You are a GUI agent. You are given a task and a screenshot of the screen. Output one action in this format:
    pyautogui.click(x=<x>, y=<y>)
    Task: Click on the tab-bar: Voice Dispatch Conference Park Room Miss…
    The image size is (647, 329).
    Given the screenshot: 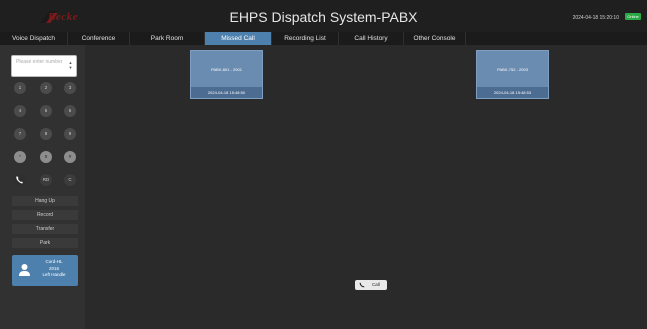 What is the action you would take?
    pyautogui.click(x=323, y=38)
    